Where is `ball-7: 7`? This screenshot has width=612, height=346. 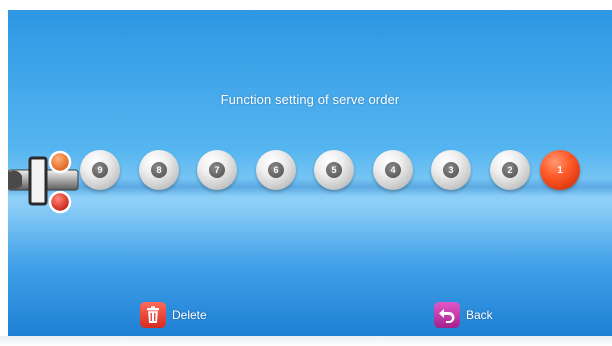 ball-7: 7 is located at coordinates (217, 170).